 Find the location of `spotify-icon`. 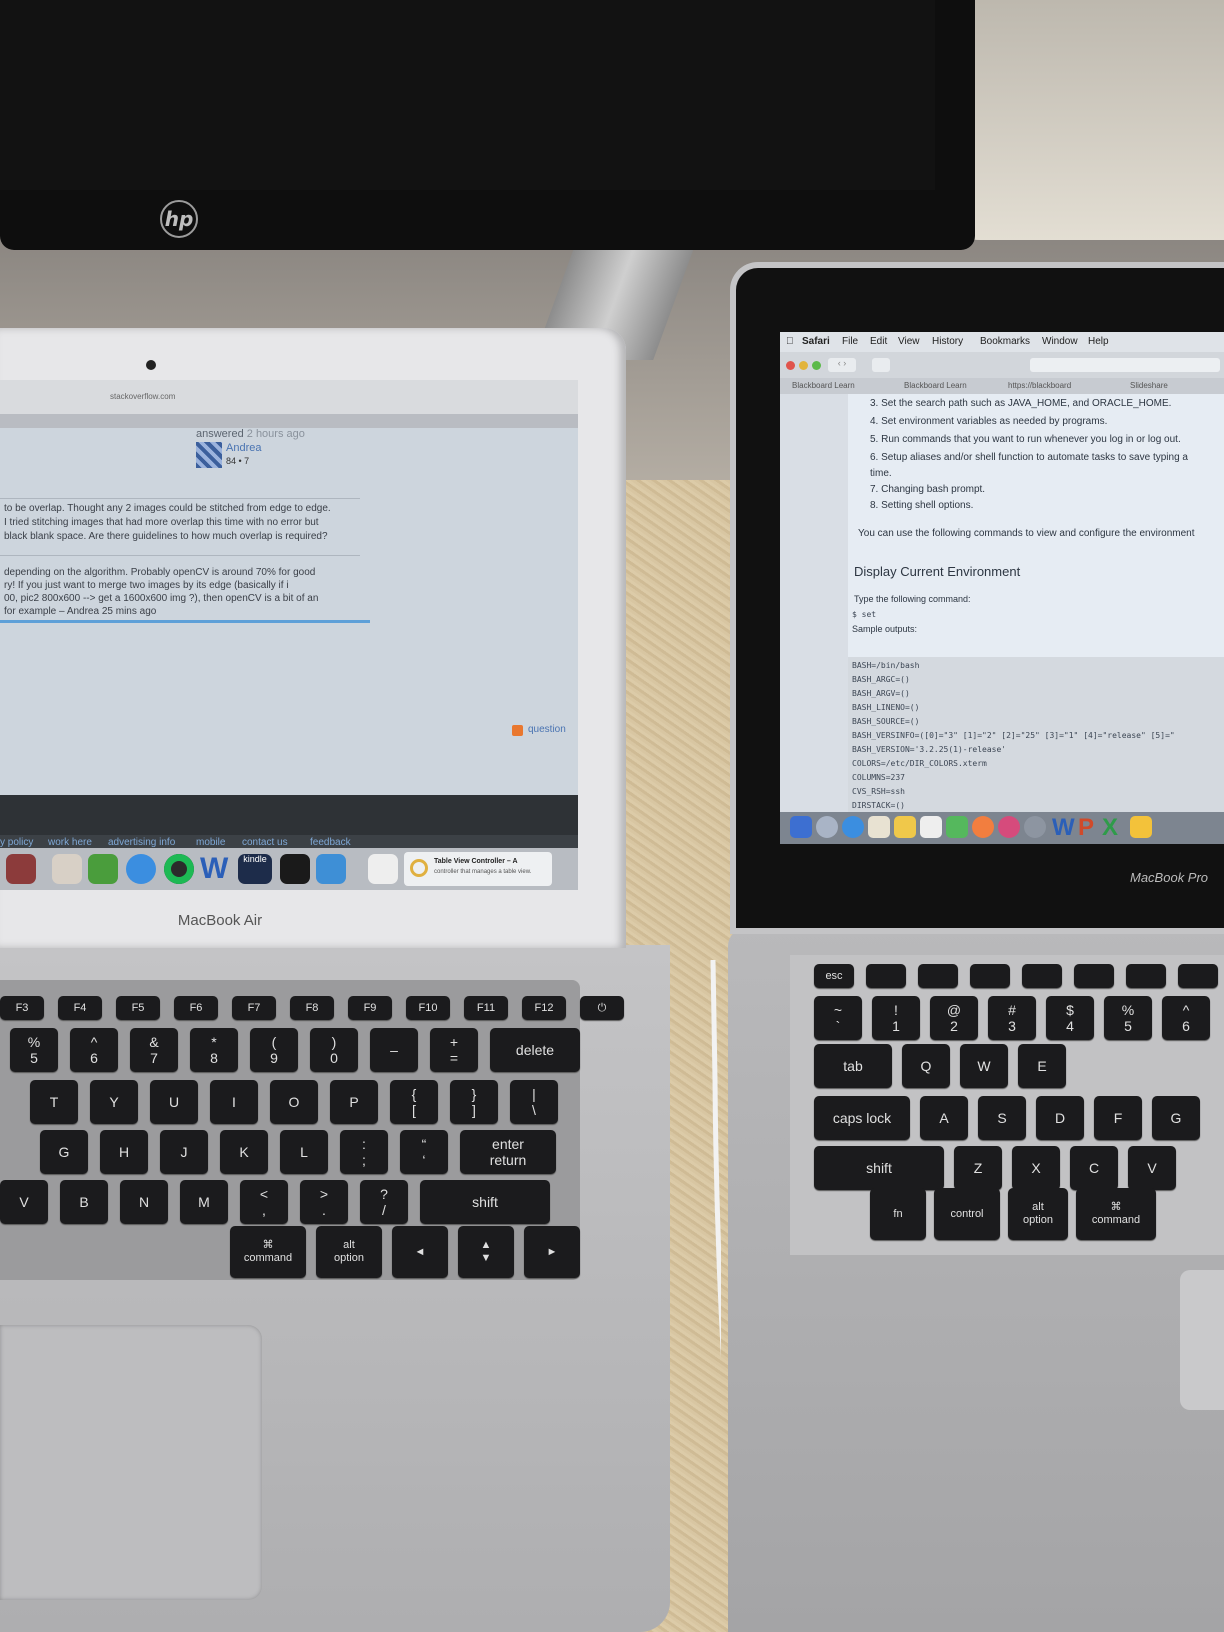

spotify-icon is located at coordinates (179, 869).